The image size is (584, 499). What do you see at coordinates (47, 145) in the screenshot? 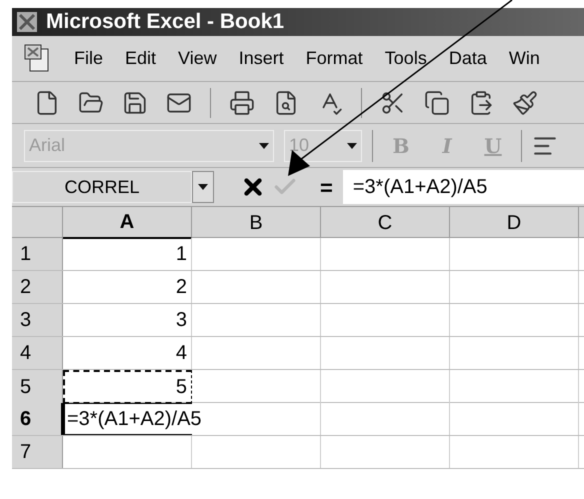
I see `font-name: Arial` at bounding box center [47, 145].